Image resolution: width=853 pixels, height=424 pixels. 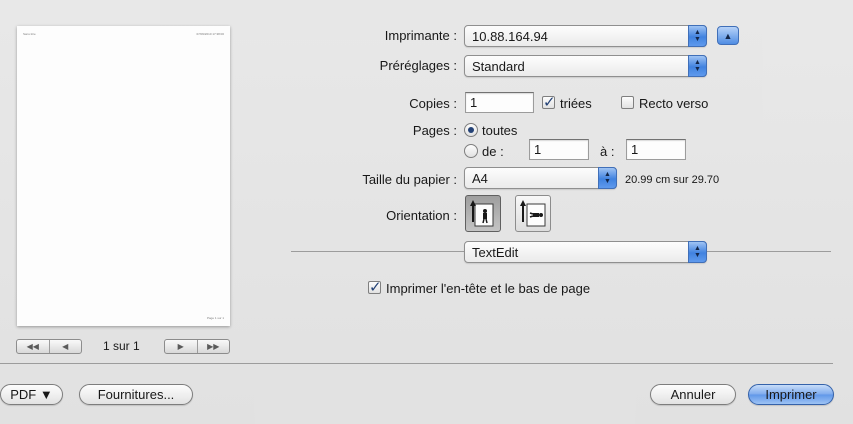 What do you see at coordinates (576, 103) in the screenshot?
I see `collated-label: triées` at bounding box center [576, 103].